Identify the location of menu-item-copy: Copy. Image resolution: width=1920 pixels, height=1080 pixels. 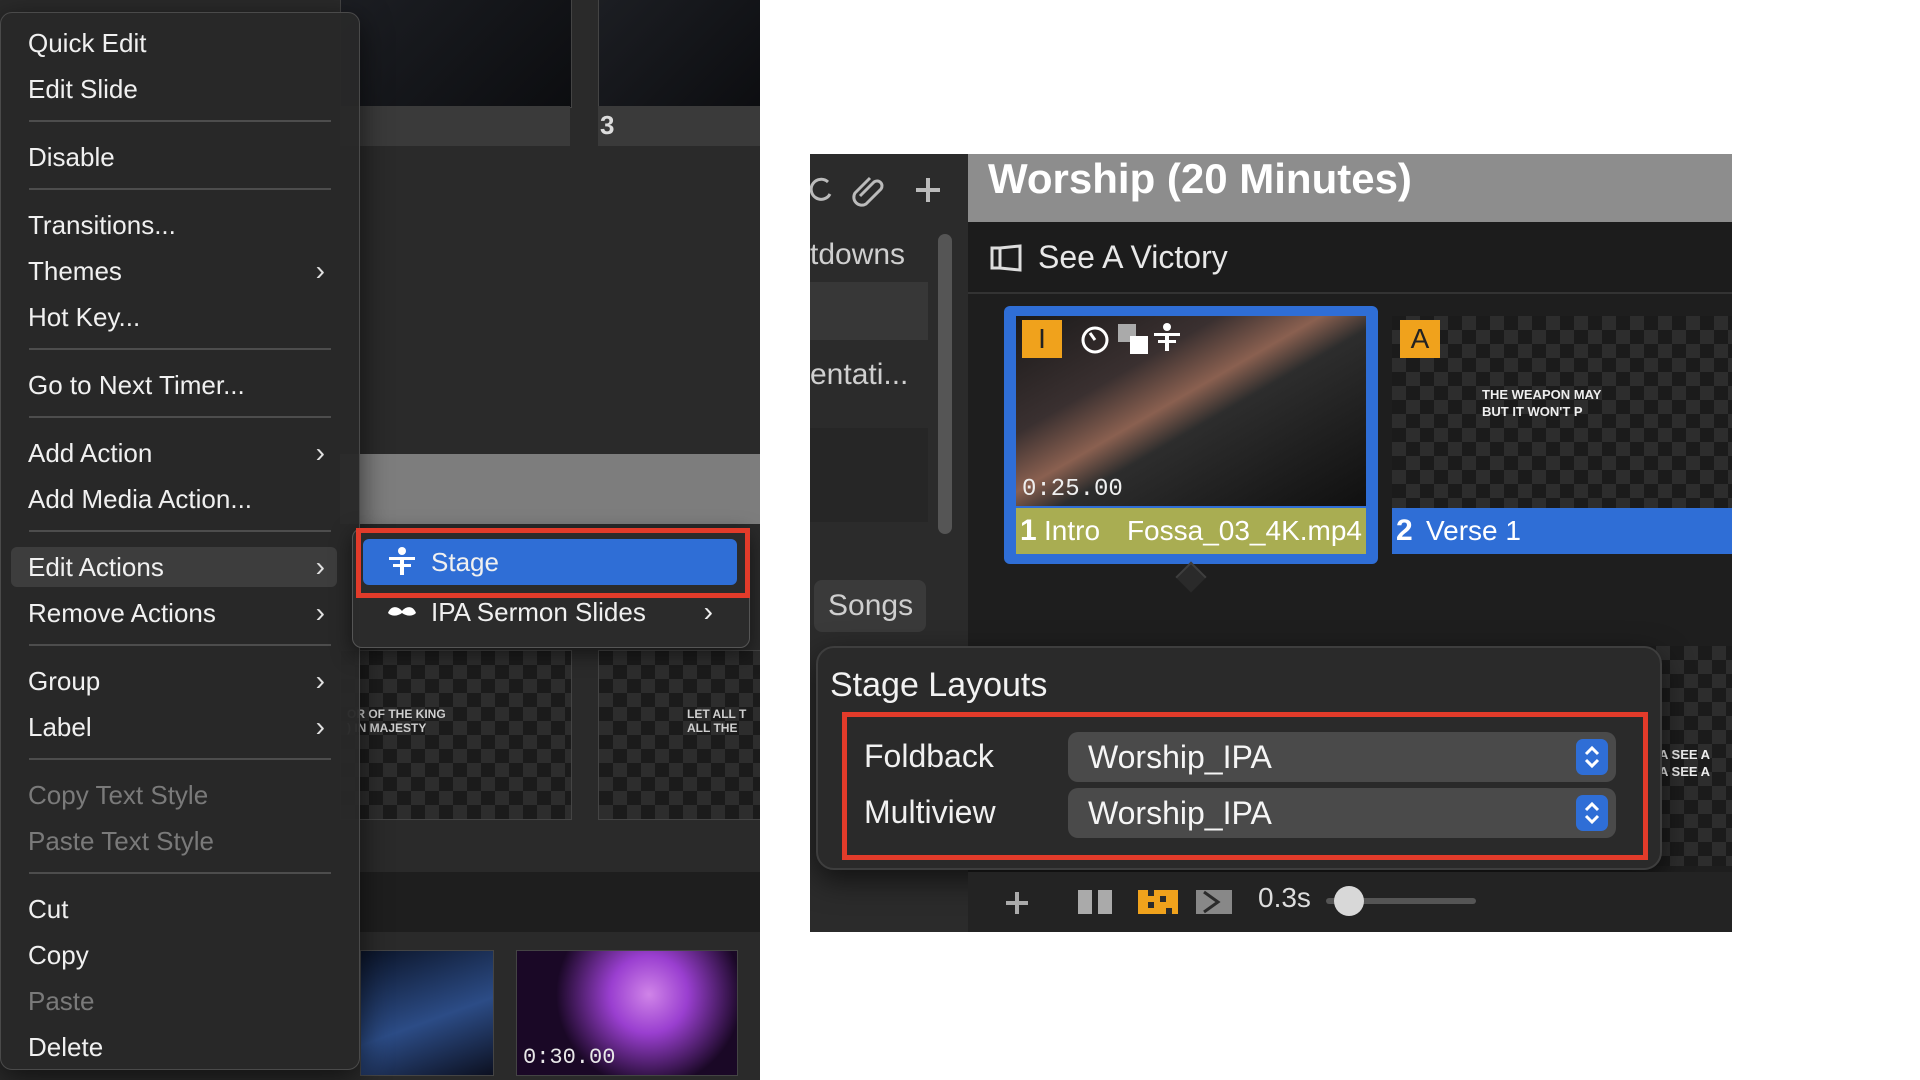
(174, 955).